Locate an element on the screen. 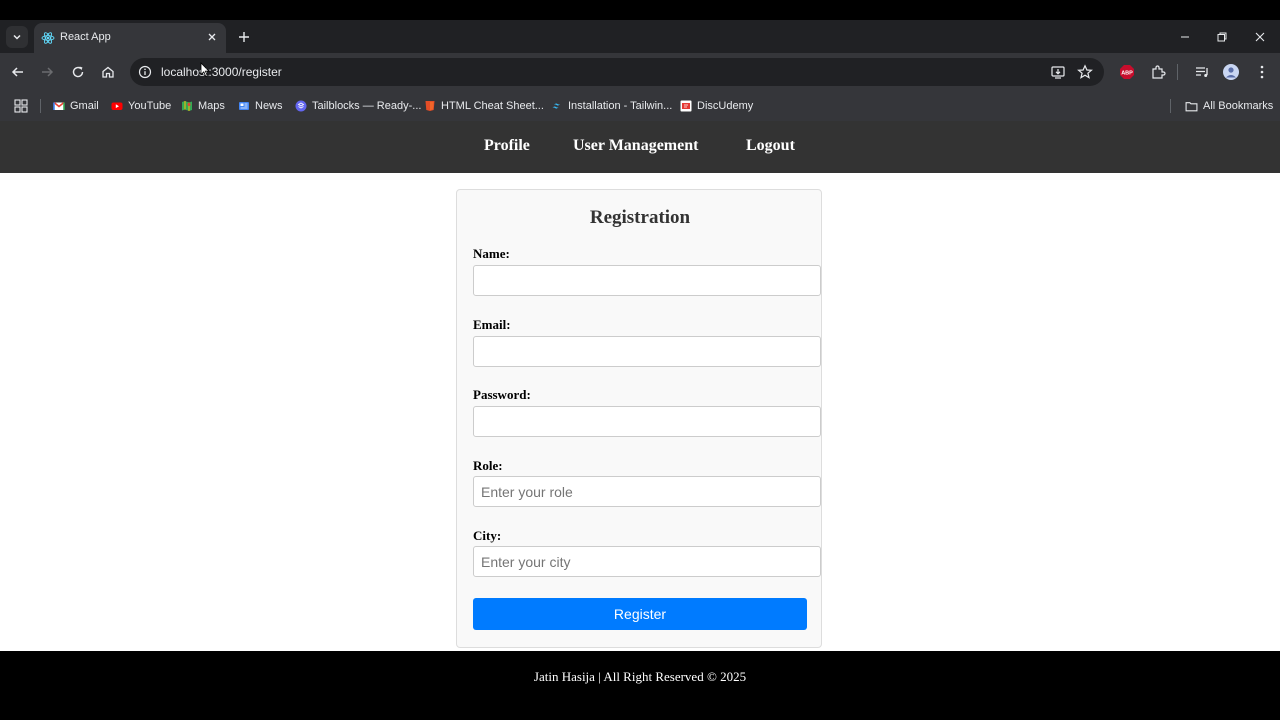 The width and height of the screenshot is (1280, 720). page-footer: Jatin Hasija | All Right Reserved © 2025 is located at coordinates (640, 685).